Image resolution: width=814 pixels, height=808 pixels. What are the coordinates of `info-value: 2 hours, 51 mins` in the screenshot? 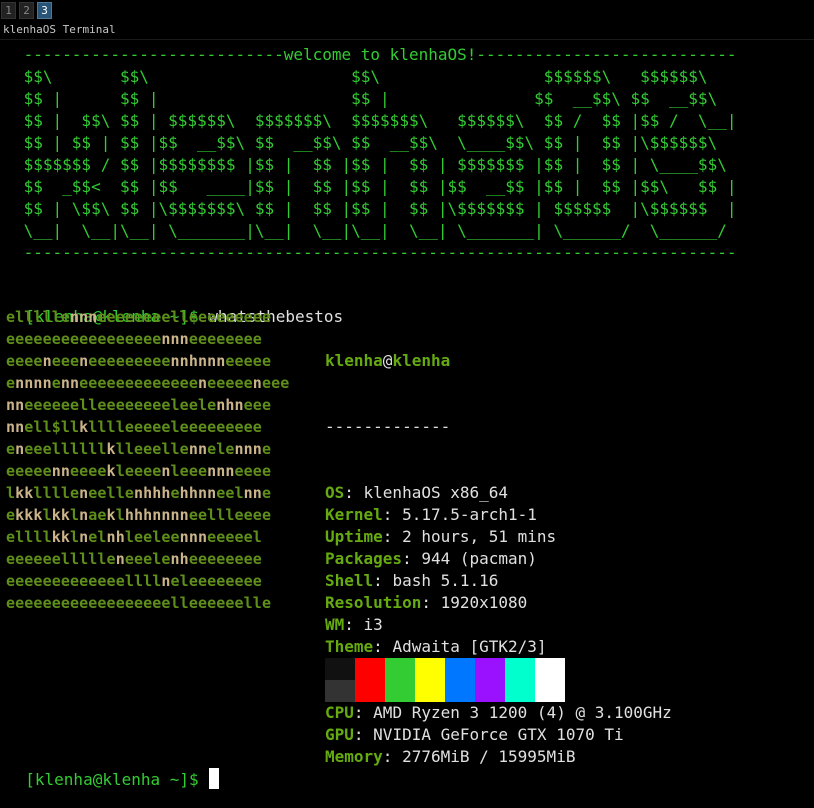 It's located at (479, 536).